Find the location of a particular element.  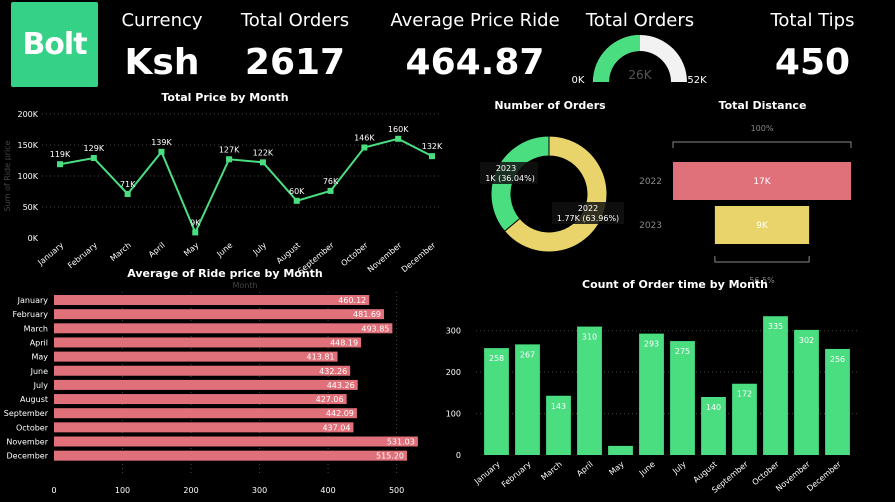

data-label: 160K is located at coordinates (398, 129).